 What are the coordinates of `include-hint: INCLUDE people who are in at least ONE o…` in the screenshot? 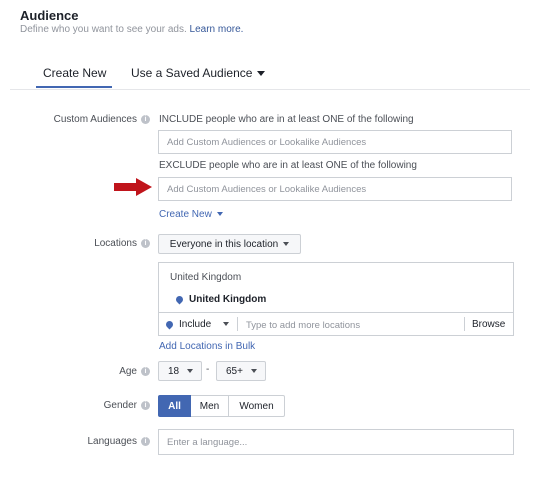 It's located at (286, 119).